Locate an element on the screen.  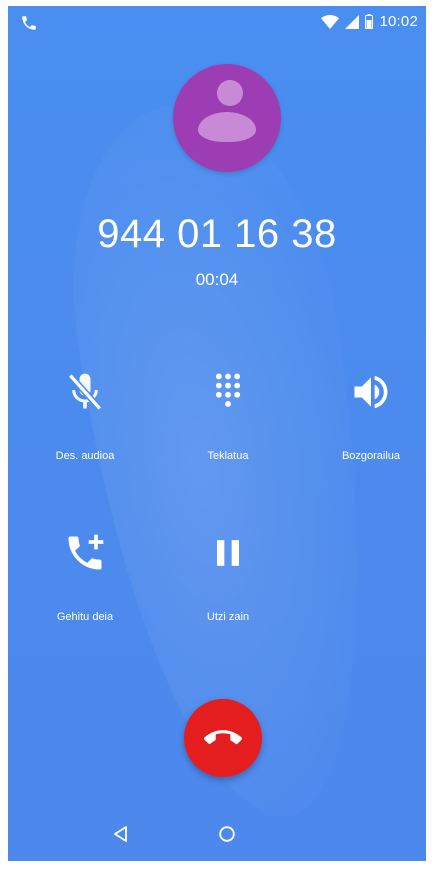
call-duration: 00:04 is located at coordinates (217, 279).